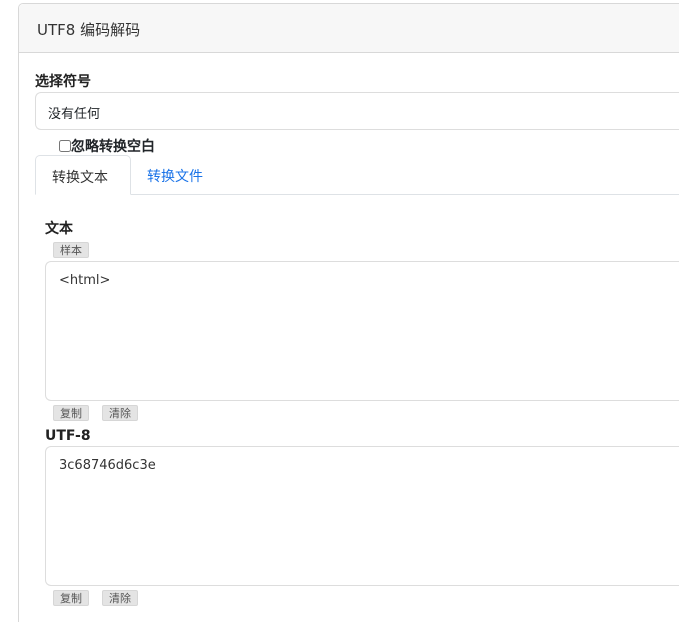 The image size is (679, 622). Describe the element at coordinates (349, 28) in the screenshot. I see `card-header: UTF8 编码解码` at that location.